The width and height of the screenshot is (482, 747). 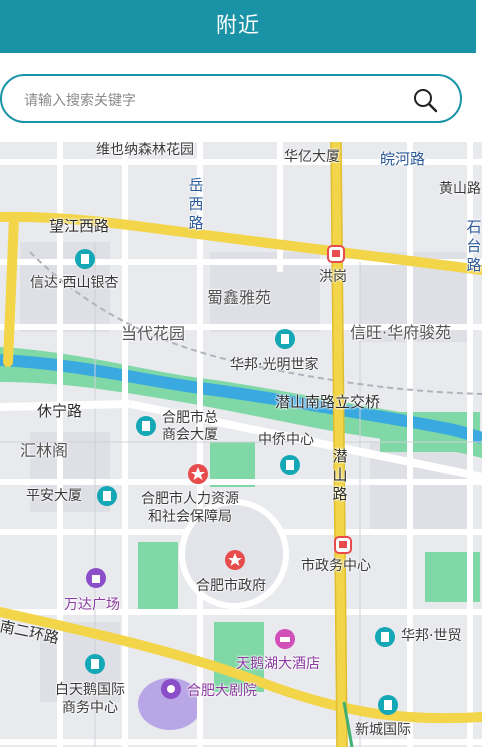 I want to click on page-title: 附近, so click(x=238, y=25).